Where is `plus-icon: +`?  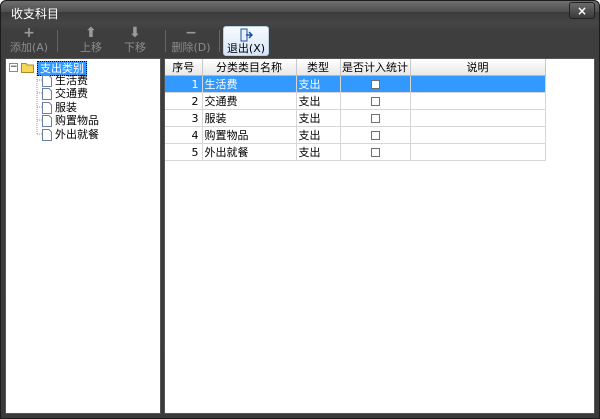
plus-icon: + is located at coordinates (29, 33).